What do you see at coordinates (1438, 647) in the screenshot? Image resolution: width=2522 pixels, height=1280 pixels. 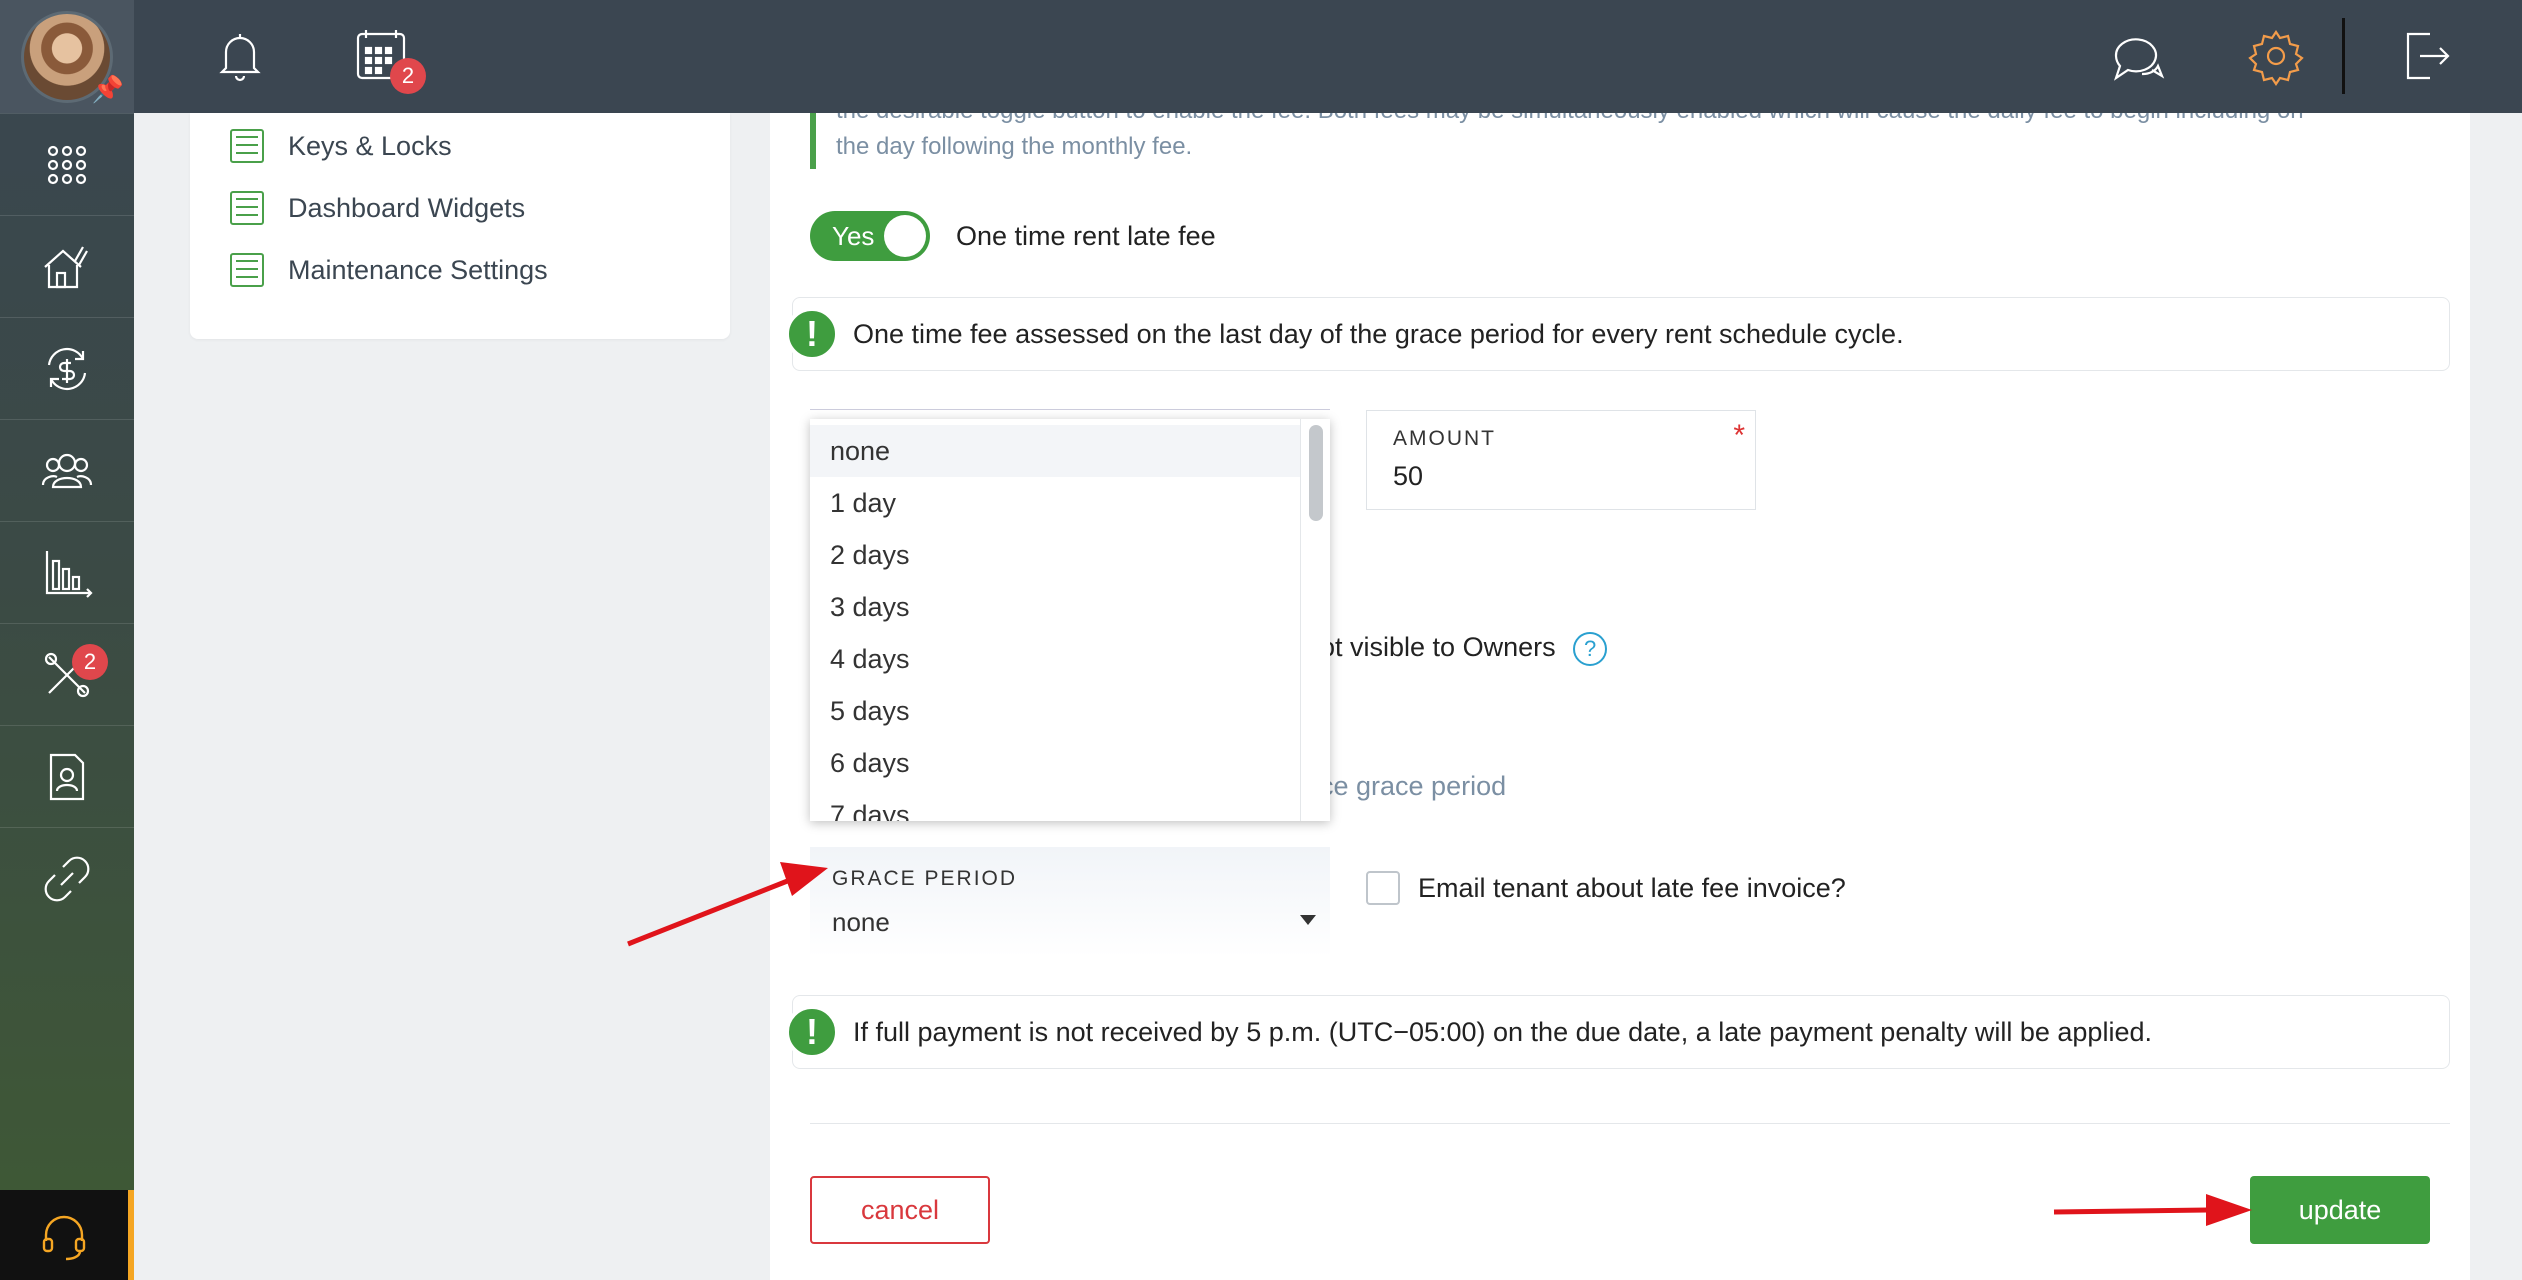 I see `owners-visibility-label: ot visible to Owners` at bounding box center [1438, 647].